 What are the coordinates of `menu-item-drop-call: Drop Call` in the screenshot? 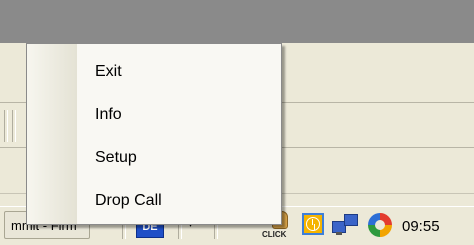 It's located at (179, 201).